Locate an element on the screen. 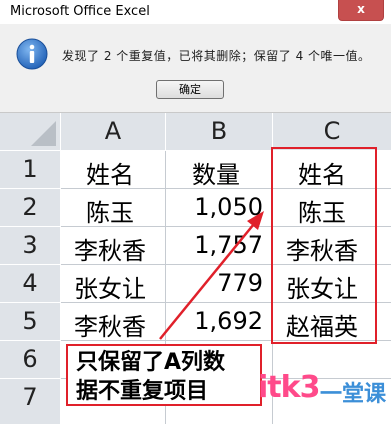 The height and width of the screenshot is (424, 391). site-watermark: itk3 一堂课 is located at coordinates (324, 395).